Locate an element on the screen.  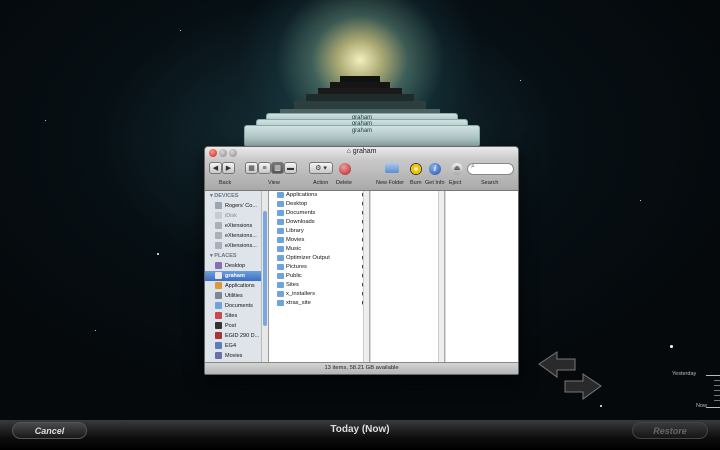
list-item: Applications▶ is located at coordinates (319, 195).